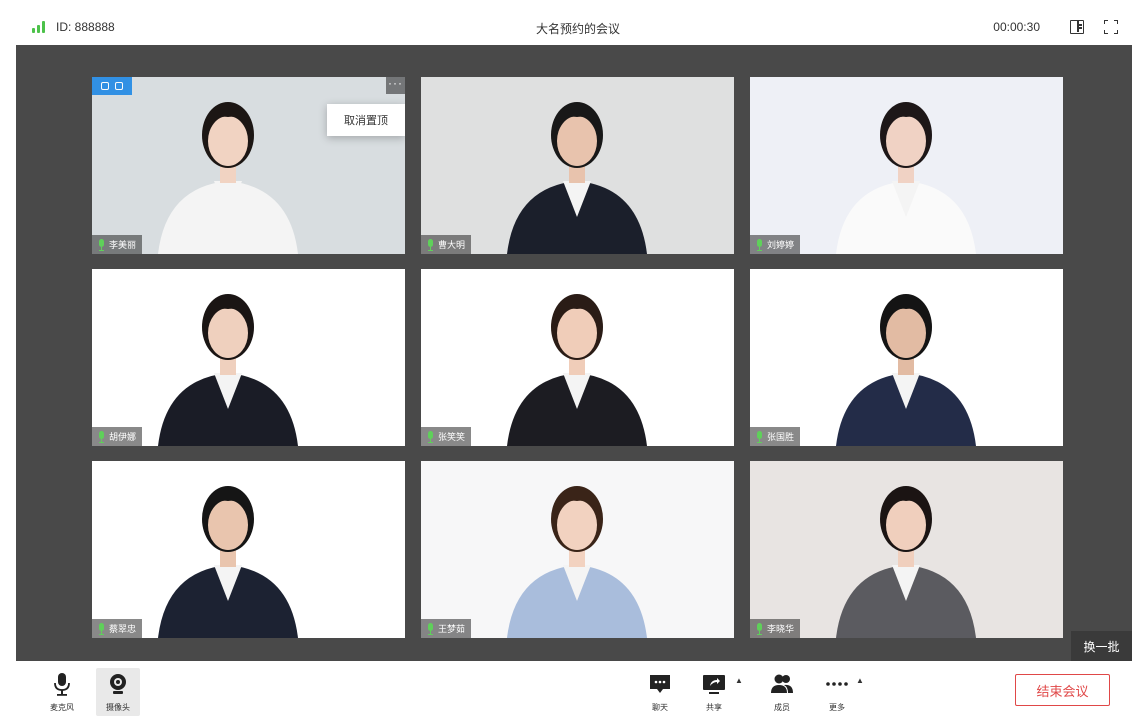  What do you see at coordinates (62, 684) in the screenshot?
I see `microphone-icon` at bounding box center [62, 684].